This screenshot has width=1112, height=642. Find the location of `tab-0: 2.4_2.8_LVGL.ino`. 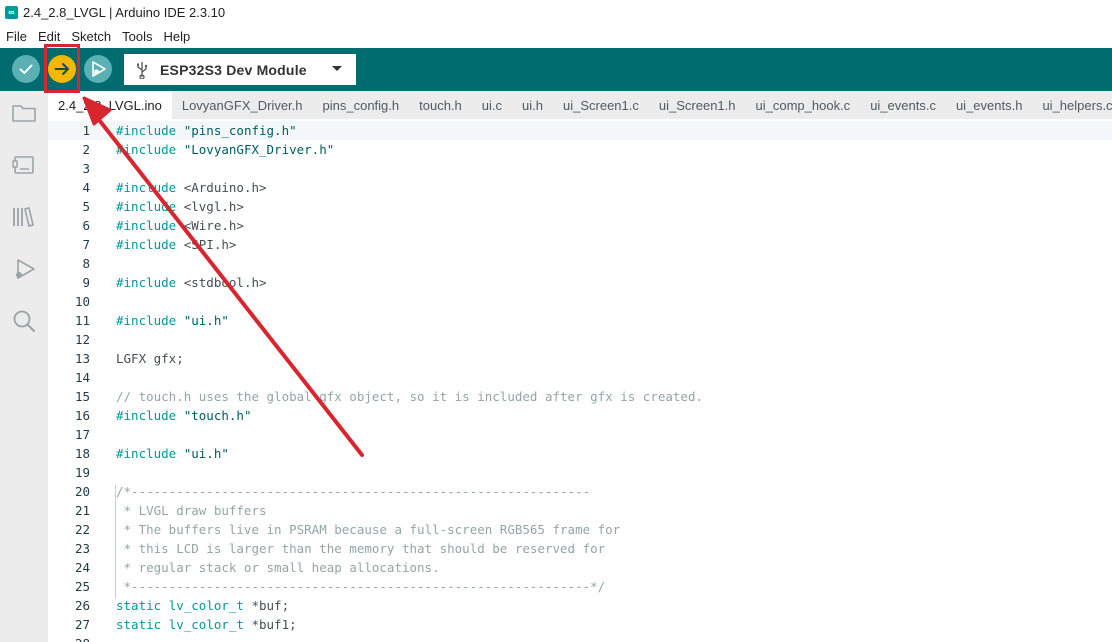

tab-0: 2.4_2.8_LVGL.ino is located at coordinates (110, 105).